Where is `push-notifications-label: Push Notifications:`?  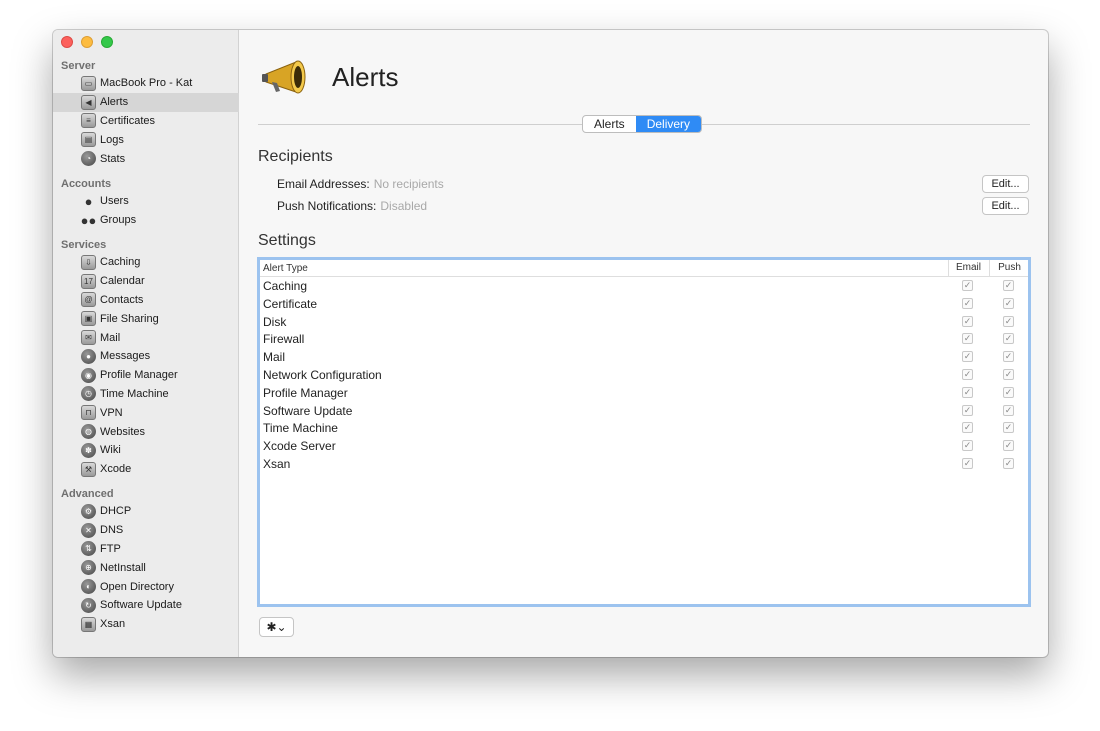
push-notifications-label: Push Notifications: is located at coordinates (327, 206).